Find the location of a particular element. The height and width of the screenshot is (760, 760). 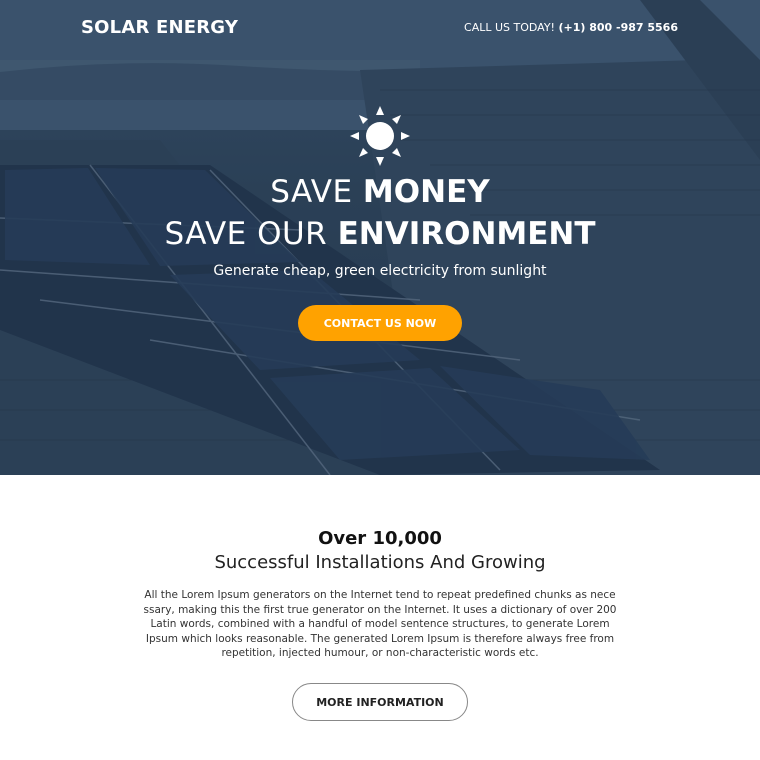

contact-us-button: CONTACT US NOW is located at coordinates (380, 323).